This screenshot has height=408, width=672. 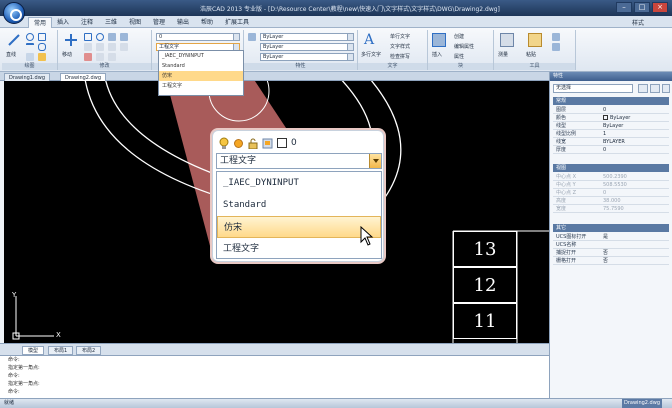 I want to click on toggle-pickadd-icon, so click(x=643, y=88).